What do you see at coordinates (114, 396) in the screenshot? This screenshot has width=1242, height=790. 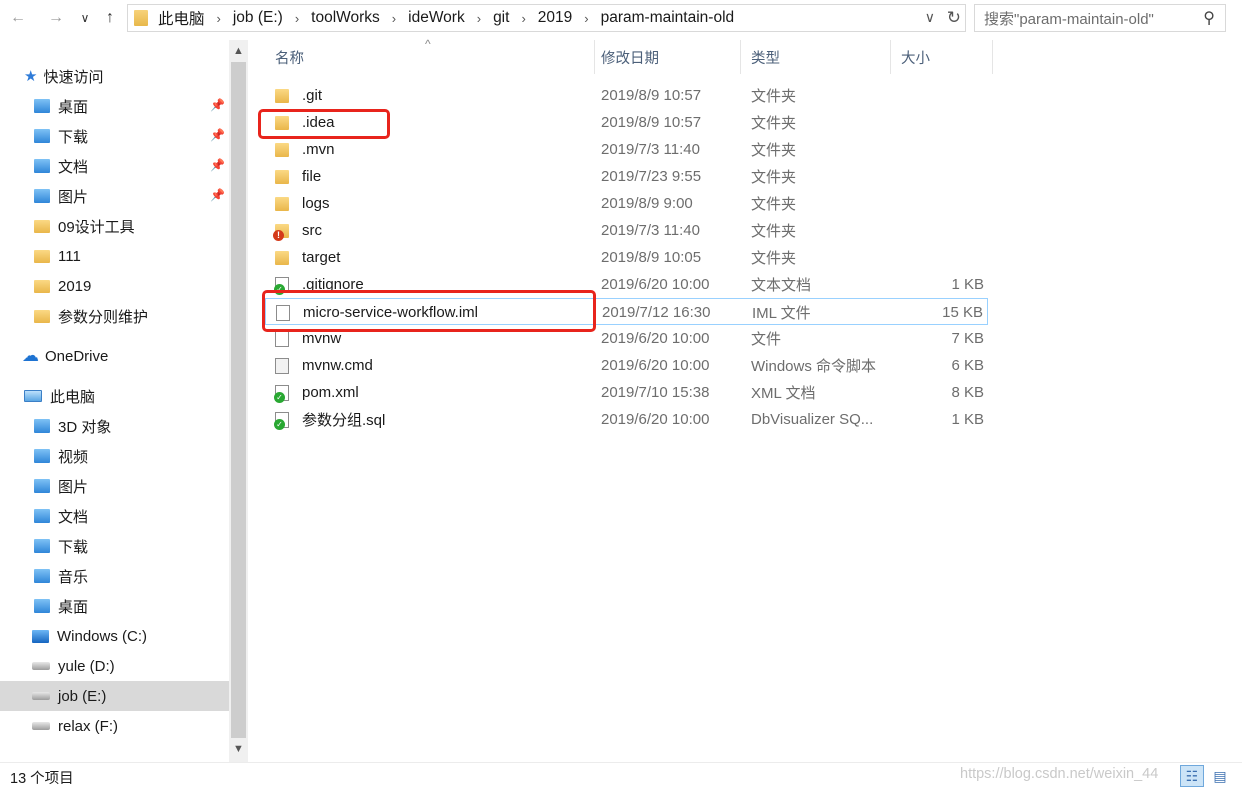 I see `sidebar-this-pc: 此电脑` at bounding box center [114, 396].